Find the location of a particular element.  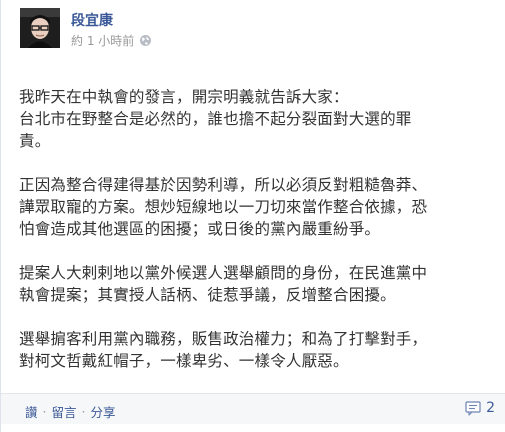

comment-count-button: 2 is located at coordinates (480, 408).